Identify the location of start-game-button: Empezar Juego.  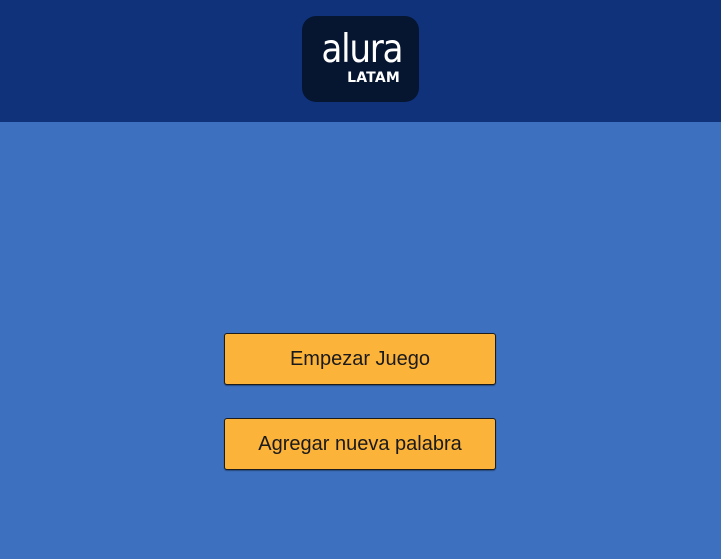
(360, 359).